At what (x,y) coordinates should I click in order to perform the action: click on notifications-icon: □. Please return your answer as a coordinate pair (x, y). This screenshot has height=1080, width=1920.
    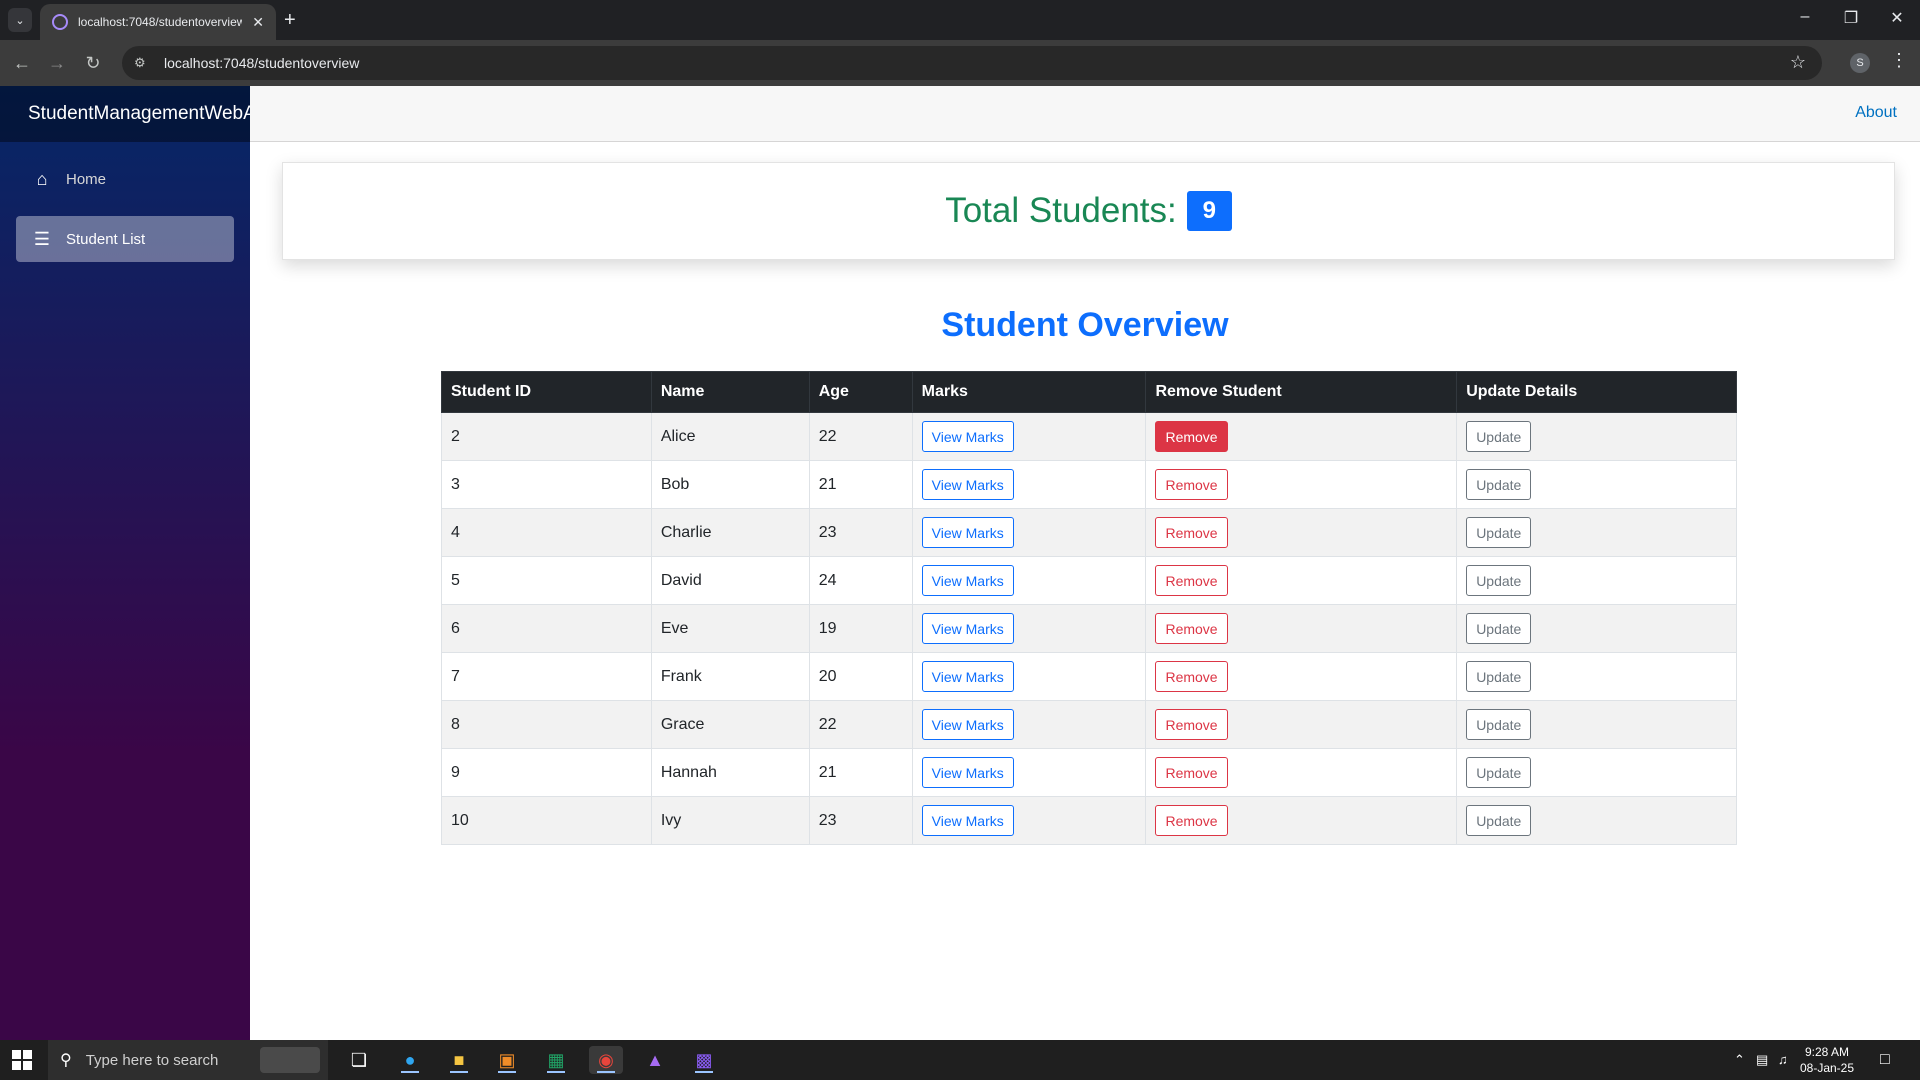
    Looking at the image, I should click on (1885, 1060).